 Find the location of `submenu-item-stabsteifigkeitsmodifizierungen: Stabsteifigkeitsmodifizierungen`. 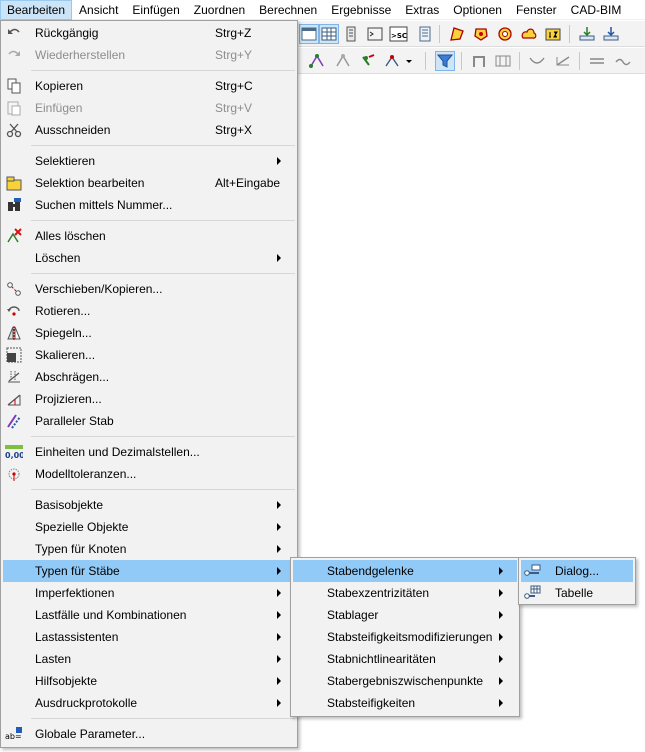

submenu-item-stabsteifigkeitsmodifizierungen: Stabsteifigkeitsmodifizierungen is located at coordinates (405, 637).